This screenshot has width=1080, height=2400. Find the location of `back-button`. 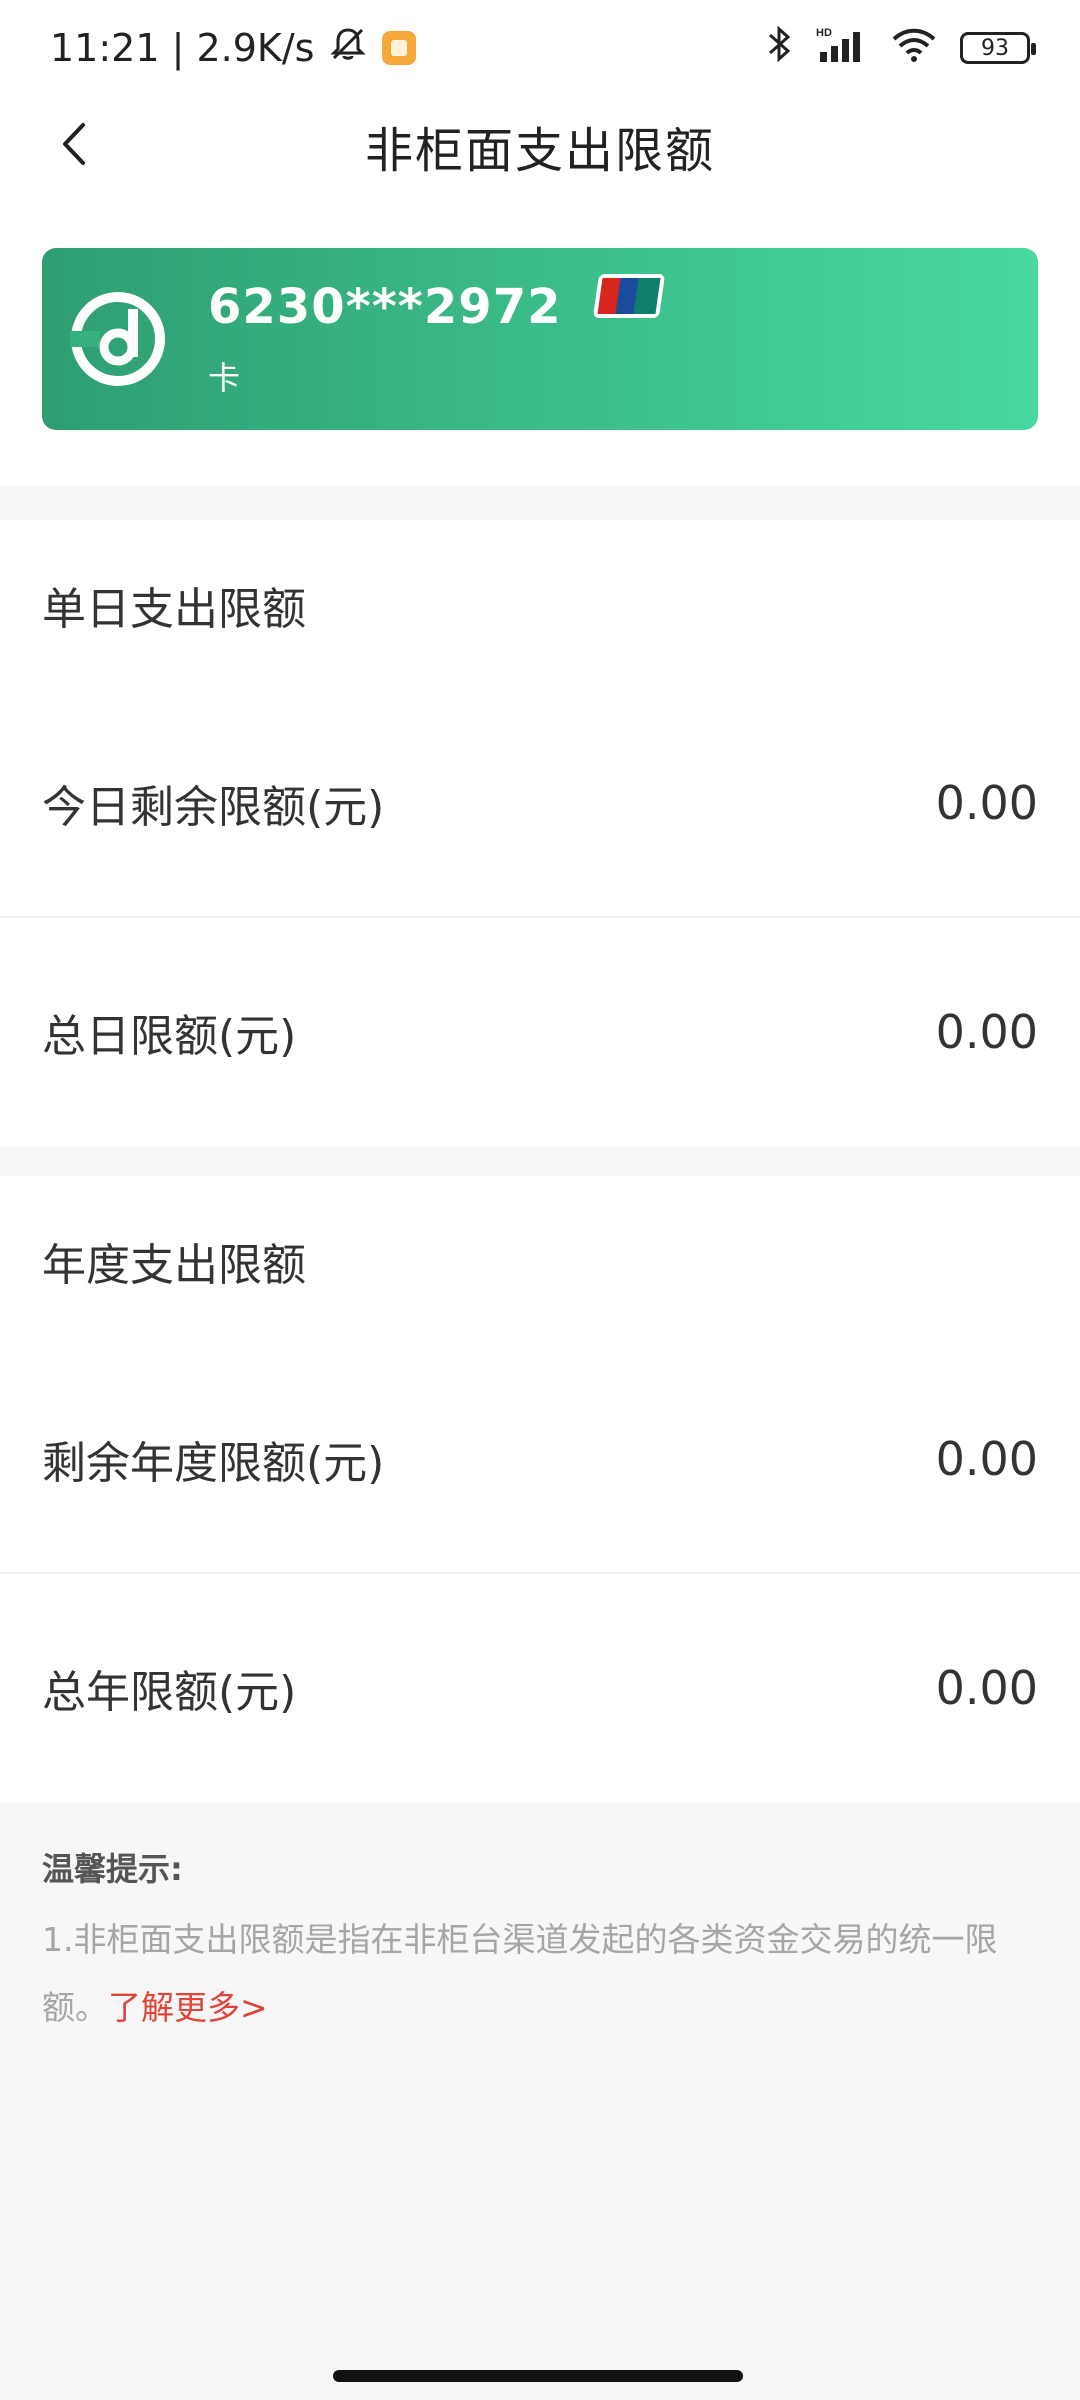

back-button is located at coordinates (74, 146).